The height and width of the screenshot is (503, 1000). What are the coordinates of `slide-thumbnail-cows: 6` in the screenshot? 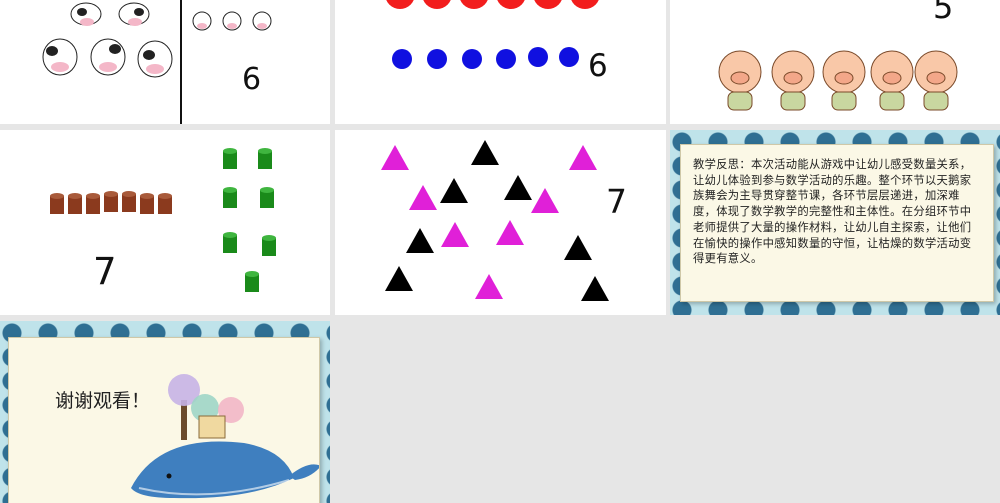 It's located at (165, 62).